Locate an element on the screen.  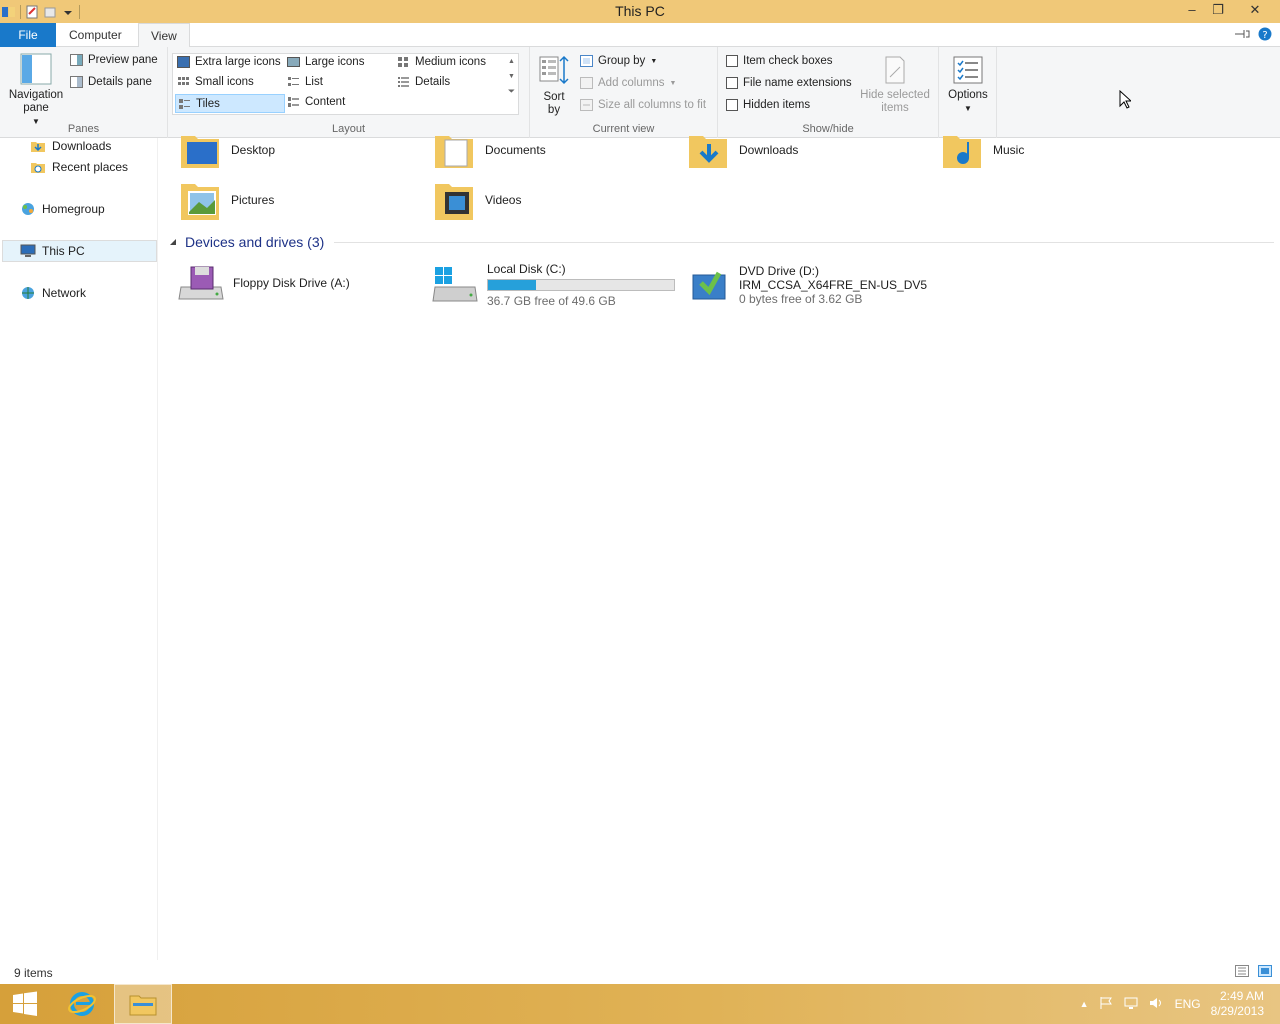
nav-item-network: Network is located at coordinates (53, 293).